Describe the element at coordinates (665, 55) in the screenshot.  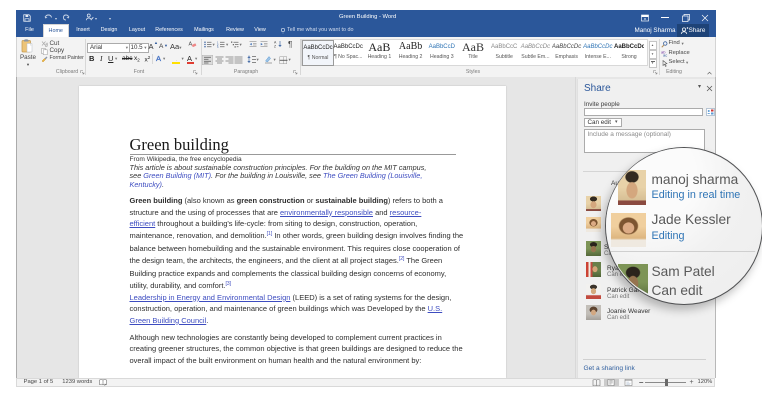
I see `svg-text: ac` at that location.